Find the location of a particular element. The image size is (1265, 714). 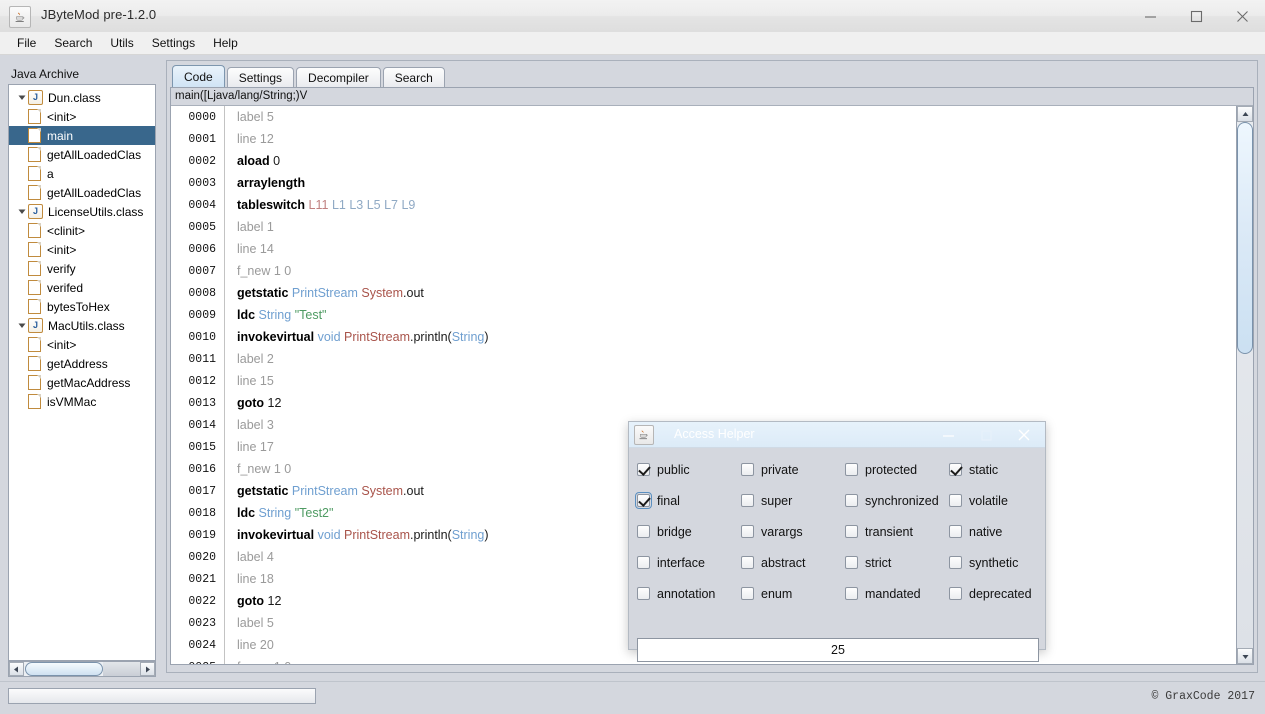

checkbox-transient: transient is located at coordinates (897, 531).